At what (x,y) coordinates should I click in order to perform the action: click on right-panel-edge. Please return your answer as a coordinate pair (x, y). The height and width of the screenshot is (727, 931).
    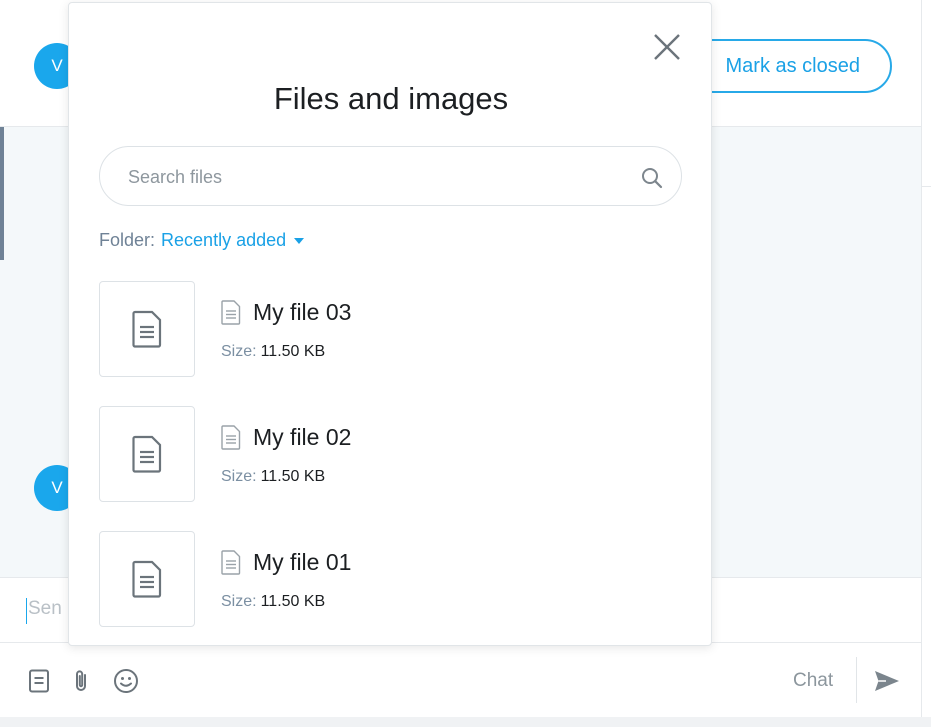
    Looking at the image, I should click on (926, 363).